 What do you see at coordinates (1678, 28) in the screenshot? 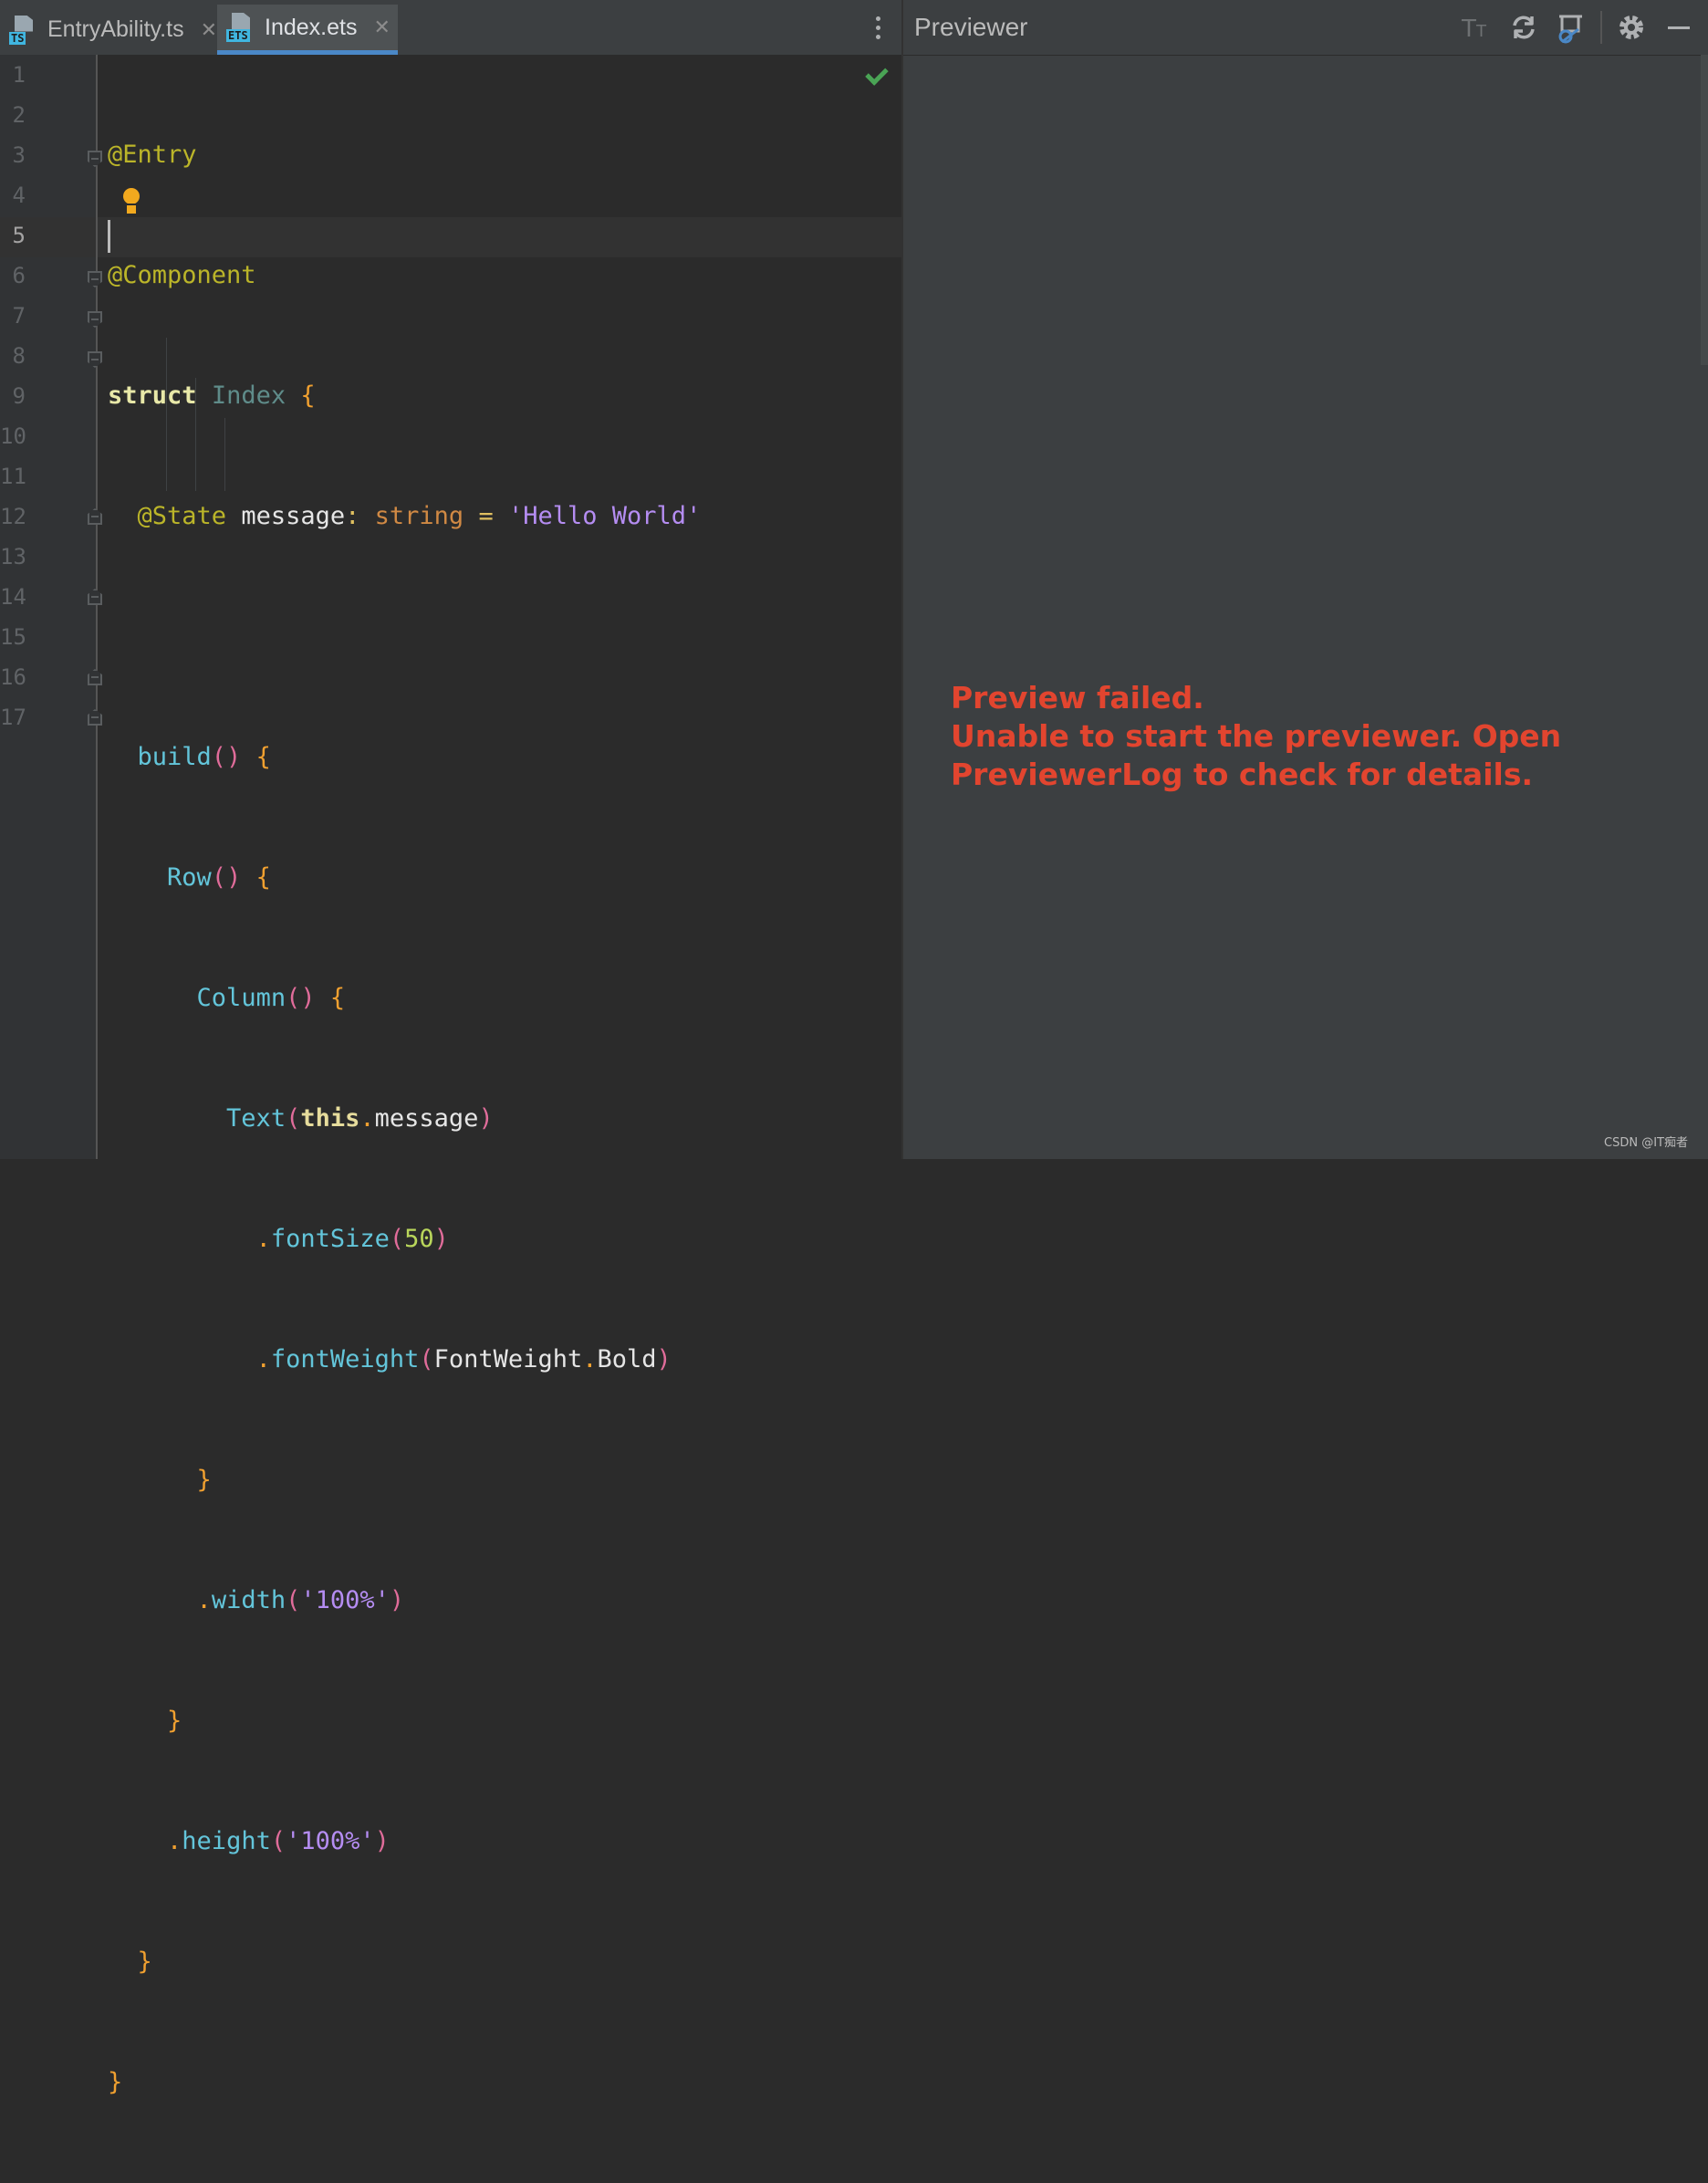
I see `minimize-icon` at bounding box center [1678, 28].